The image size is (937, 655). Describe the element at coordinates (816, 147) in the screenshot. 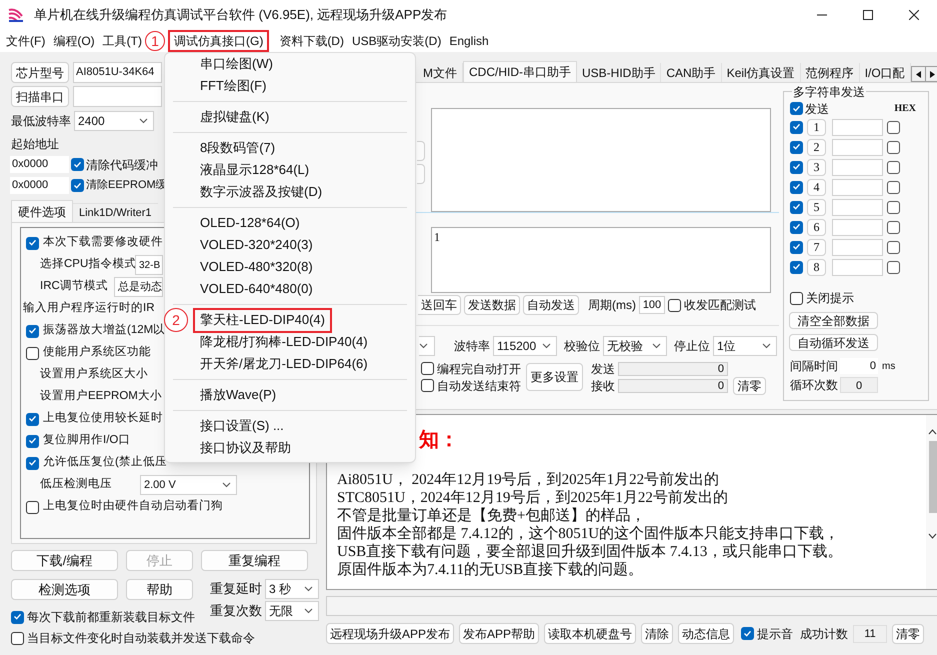

I see `button: 2` at that location.